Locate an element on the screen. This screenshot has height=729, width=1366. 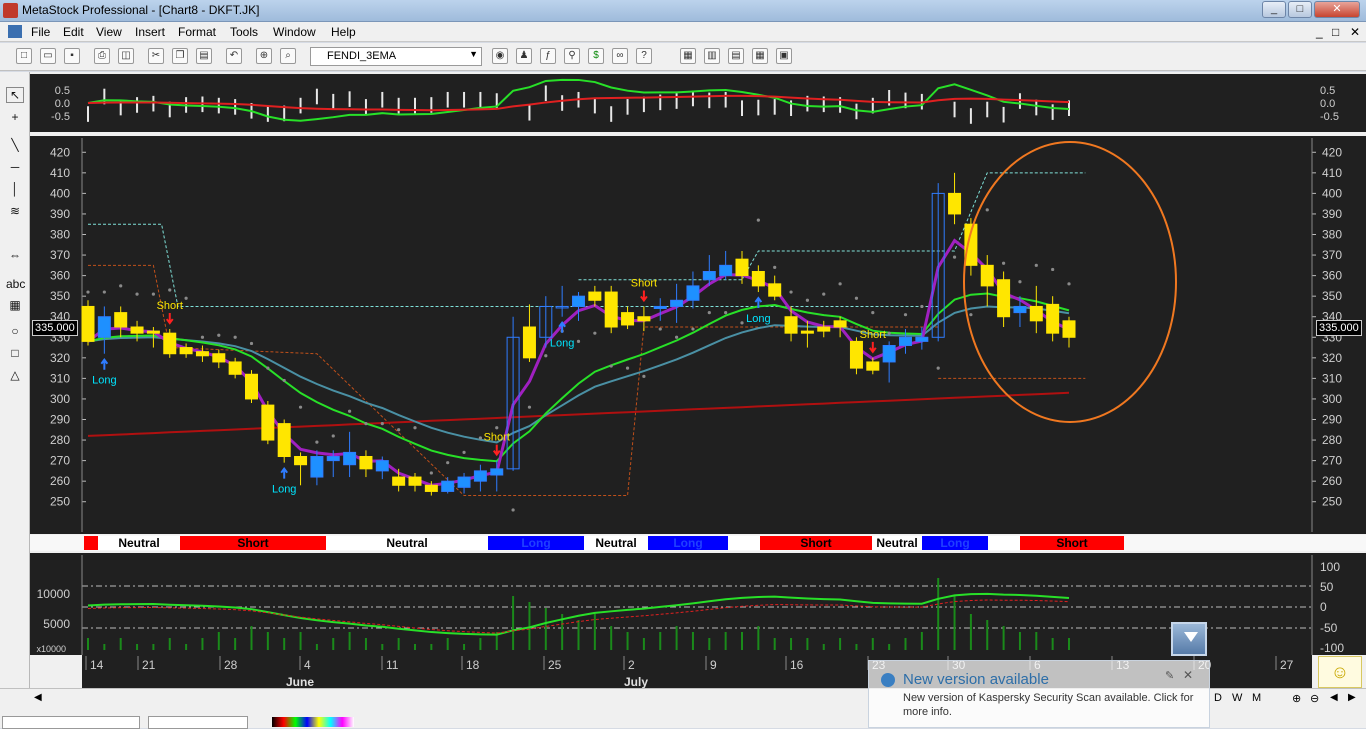
zoom-icon: ⌕ is located at coordinates (288, 56).